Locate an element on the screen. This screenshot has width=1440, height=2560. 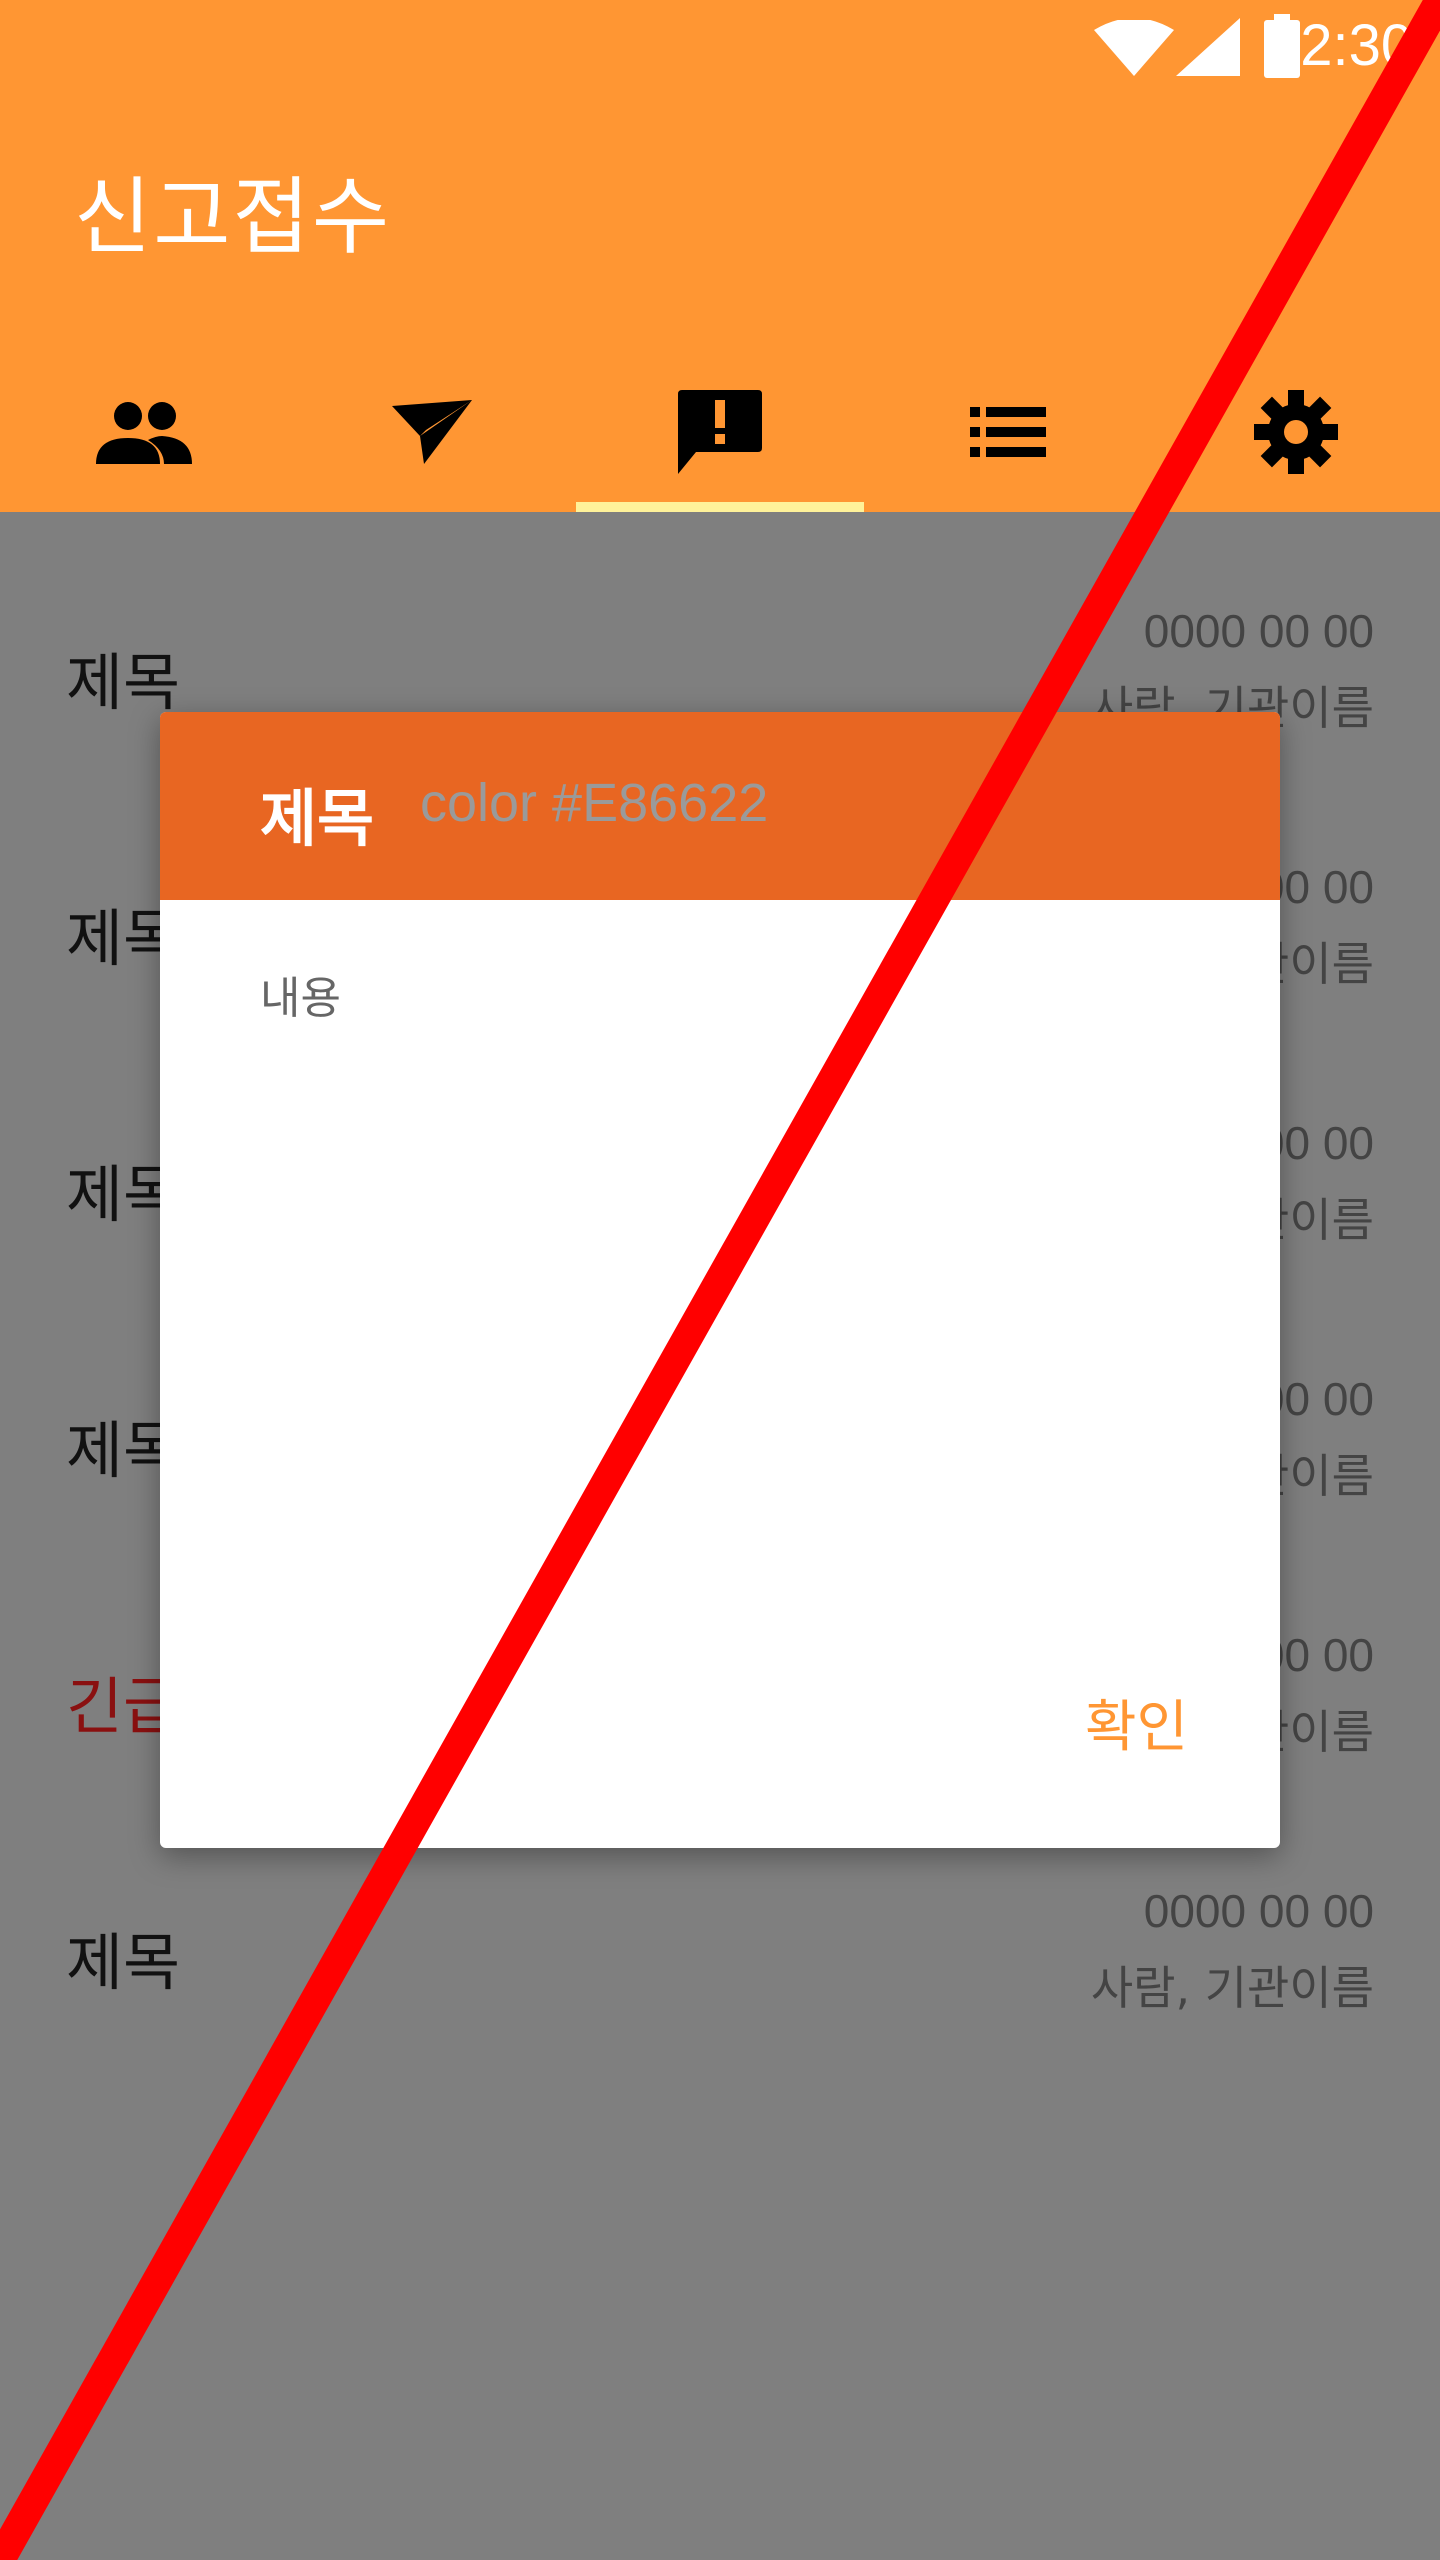
dialog-header: 제목 color #E86622 is located at coordinates (720, 806).